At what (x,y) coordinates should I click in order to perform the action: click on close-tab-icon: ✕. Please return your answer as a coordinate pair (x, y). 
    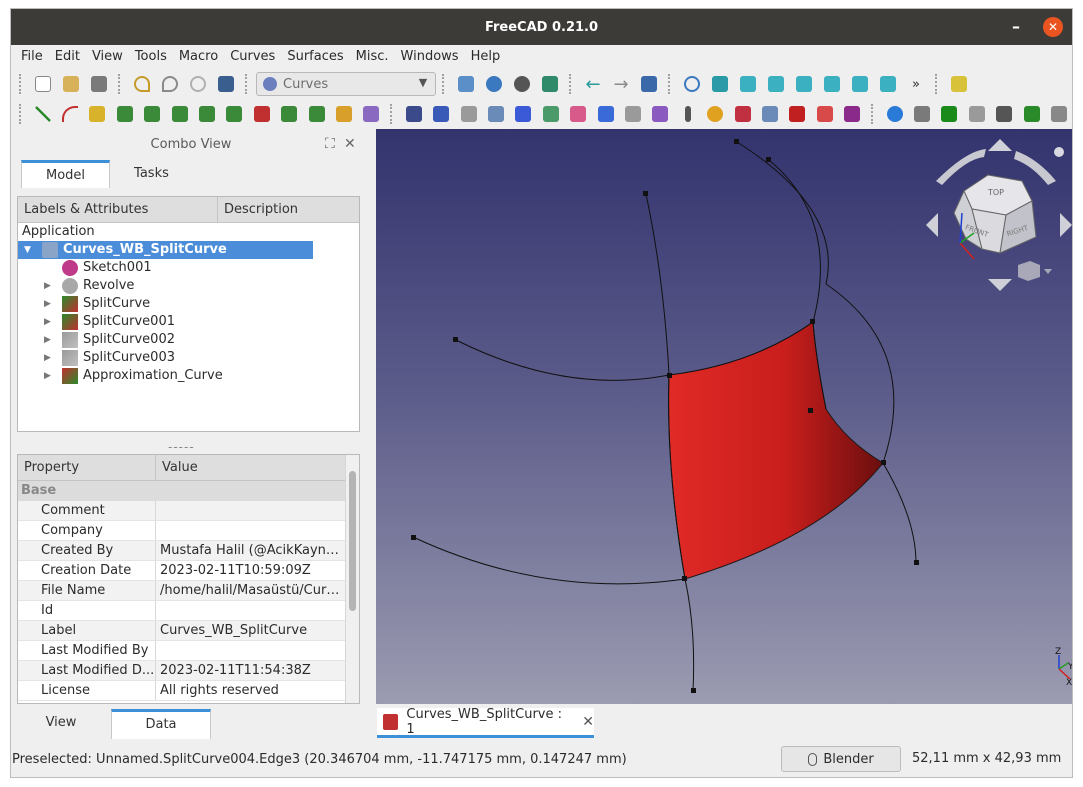
    Looking at the image, I should click on (588, 722).